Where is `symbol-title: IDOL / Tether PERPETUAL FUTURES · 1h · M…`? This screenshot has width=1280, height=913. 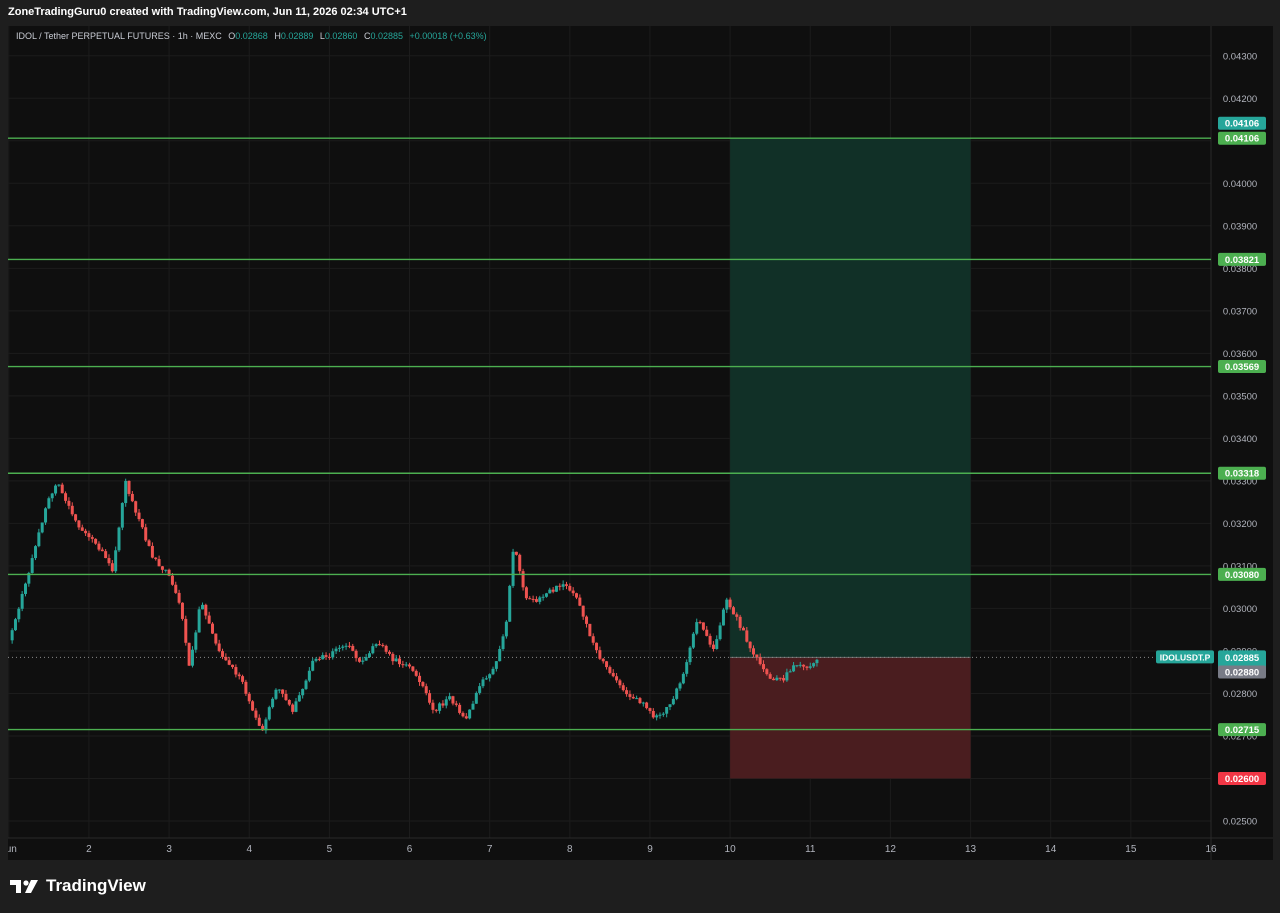 symbol-title: IDOL / Tether PERPETUAL FUTURES · 1h · M… is located at coordinates (119, 36).